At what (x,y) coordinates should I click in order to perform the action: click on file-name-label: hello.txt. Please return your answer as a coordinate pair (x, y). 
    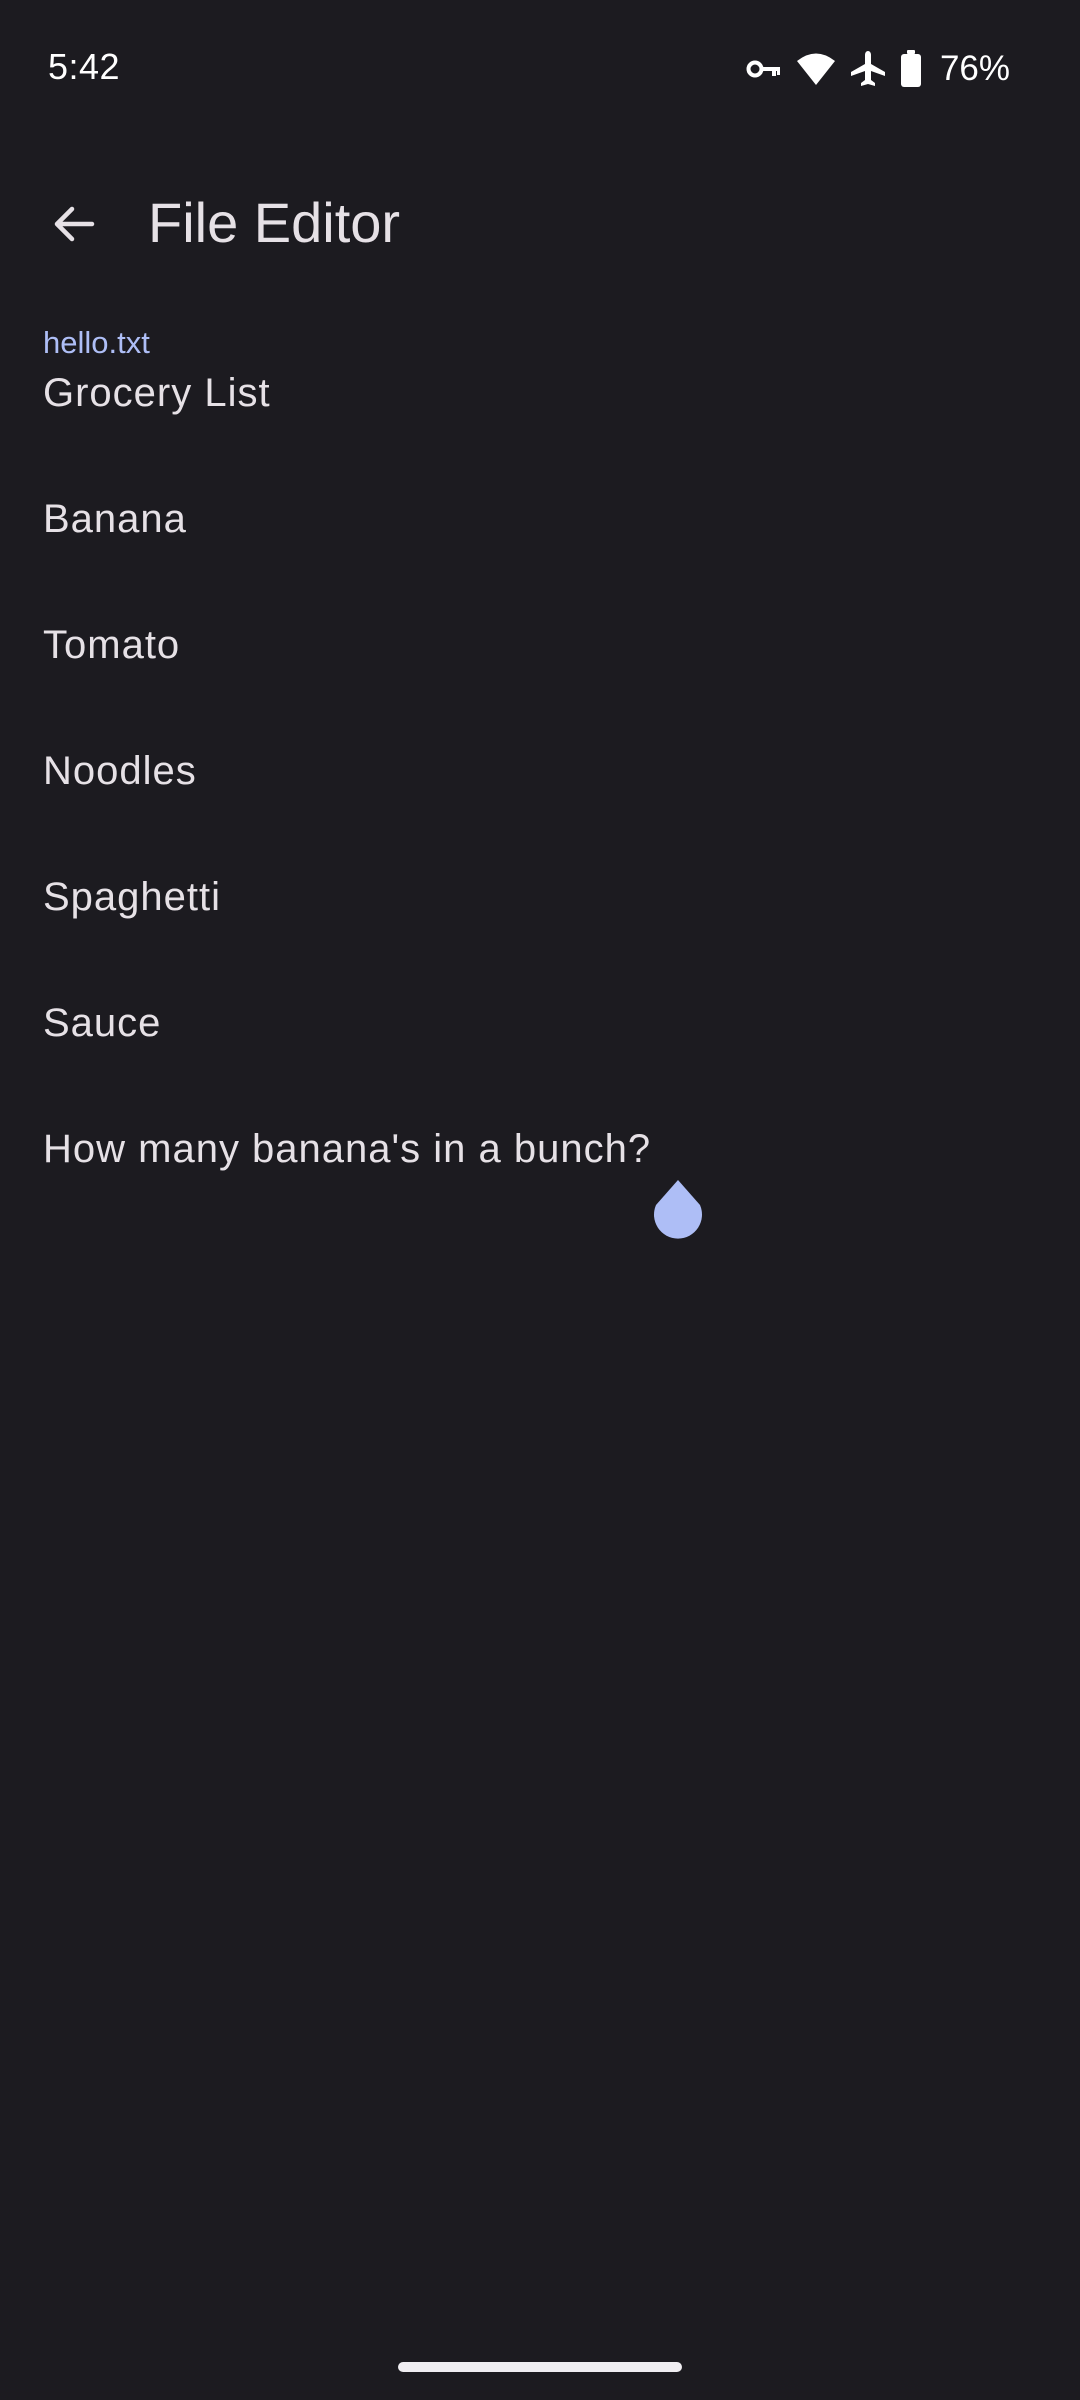
    Looking at the image, I should click on (96, 342).